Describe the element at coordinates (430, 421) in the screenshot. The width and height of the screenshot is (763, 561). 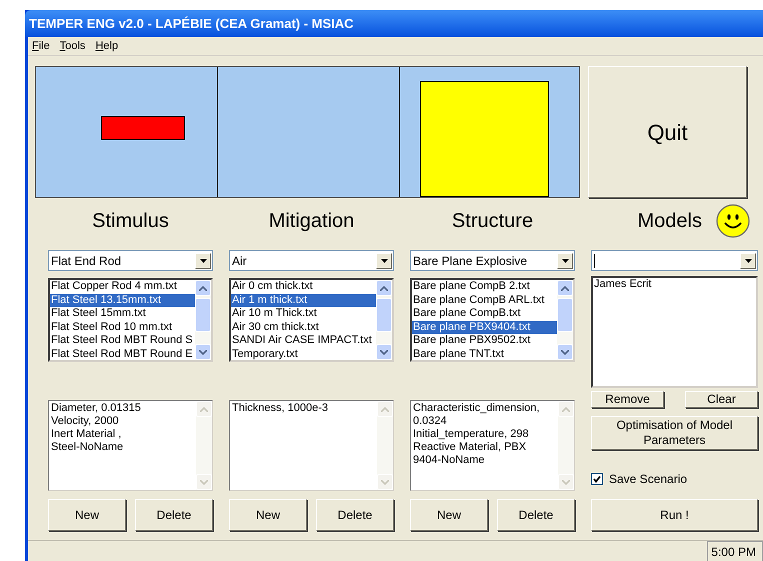
I see `parameter-line: 0.0324` at that location.